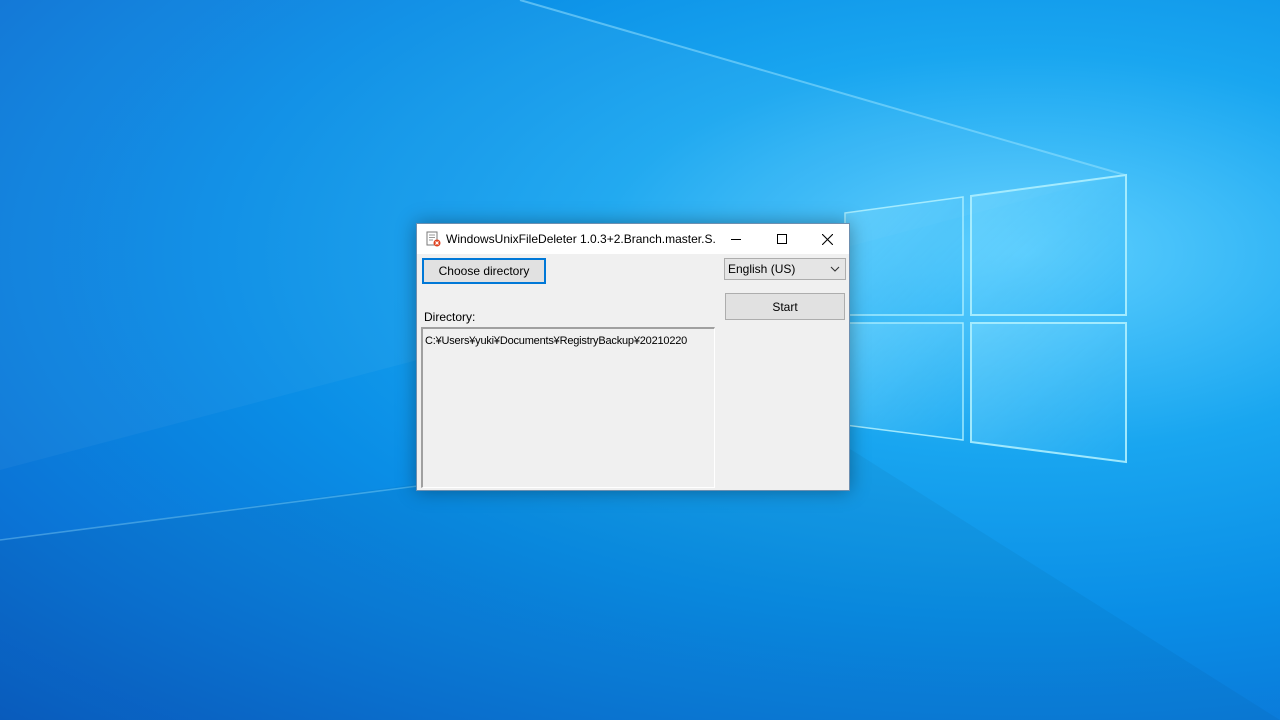  I want to click on minimize-button, so click(736, 239).